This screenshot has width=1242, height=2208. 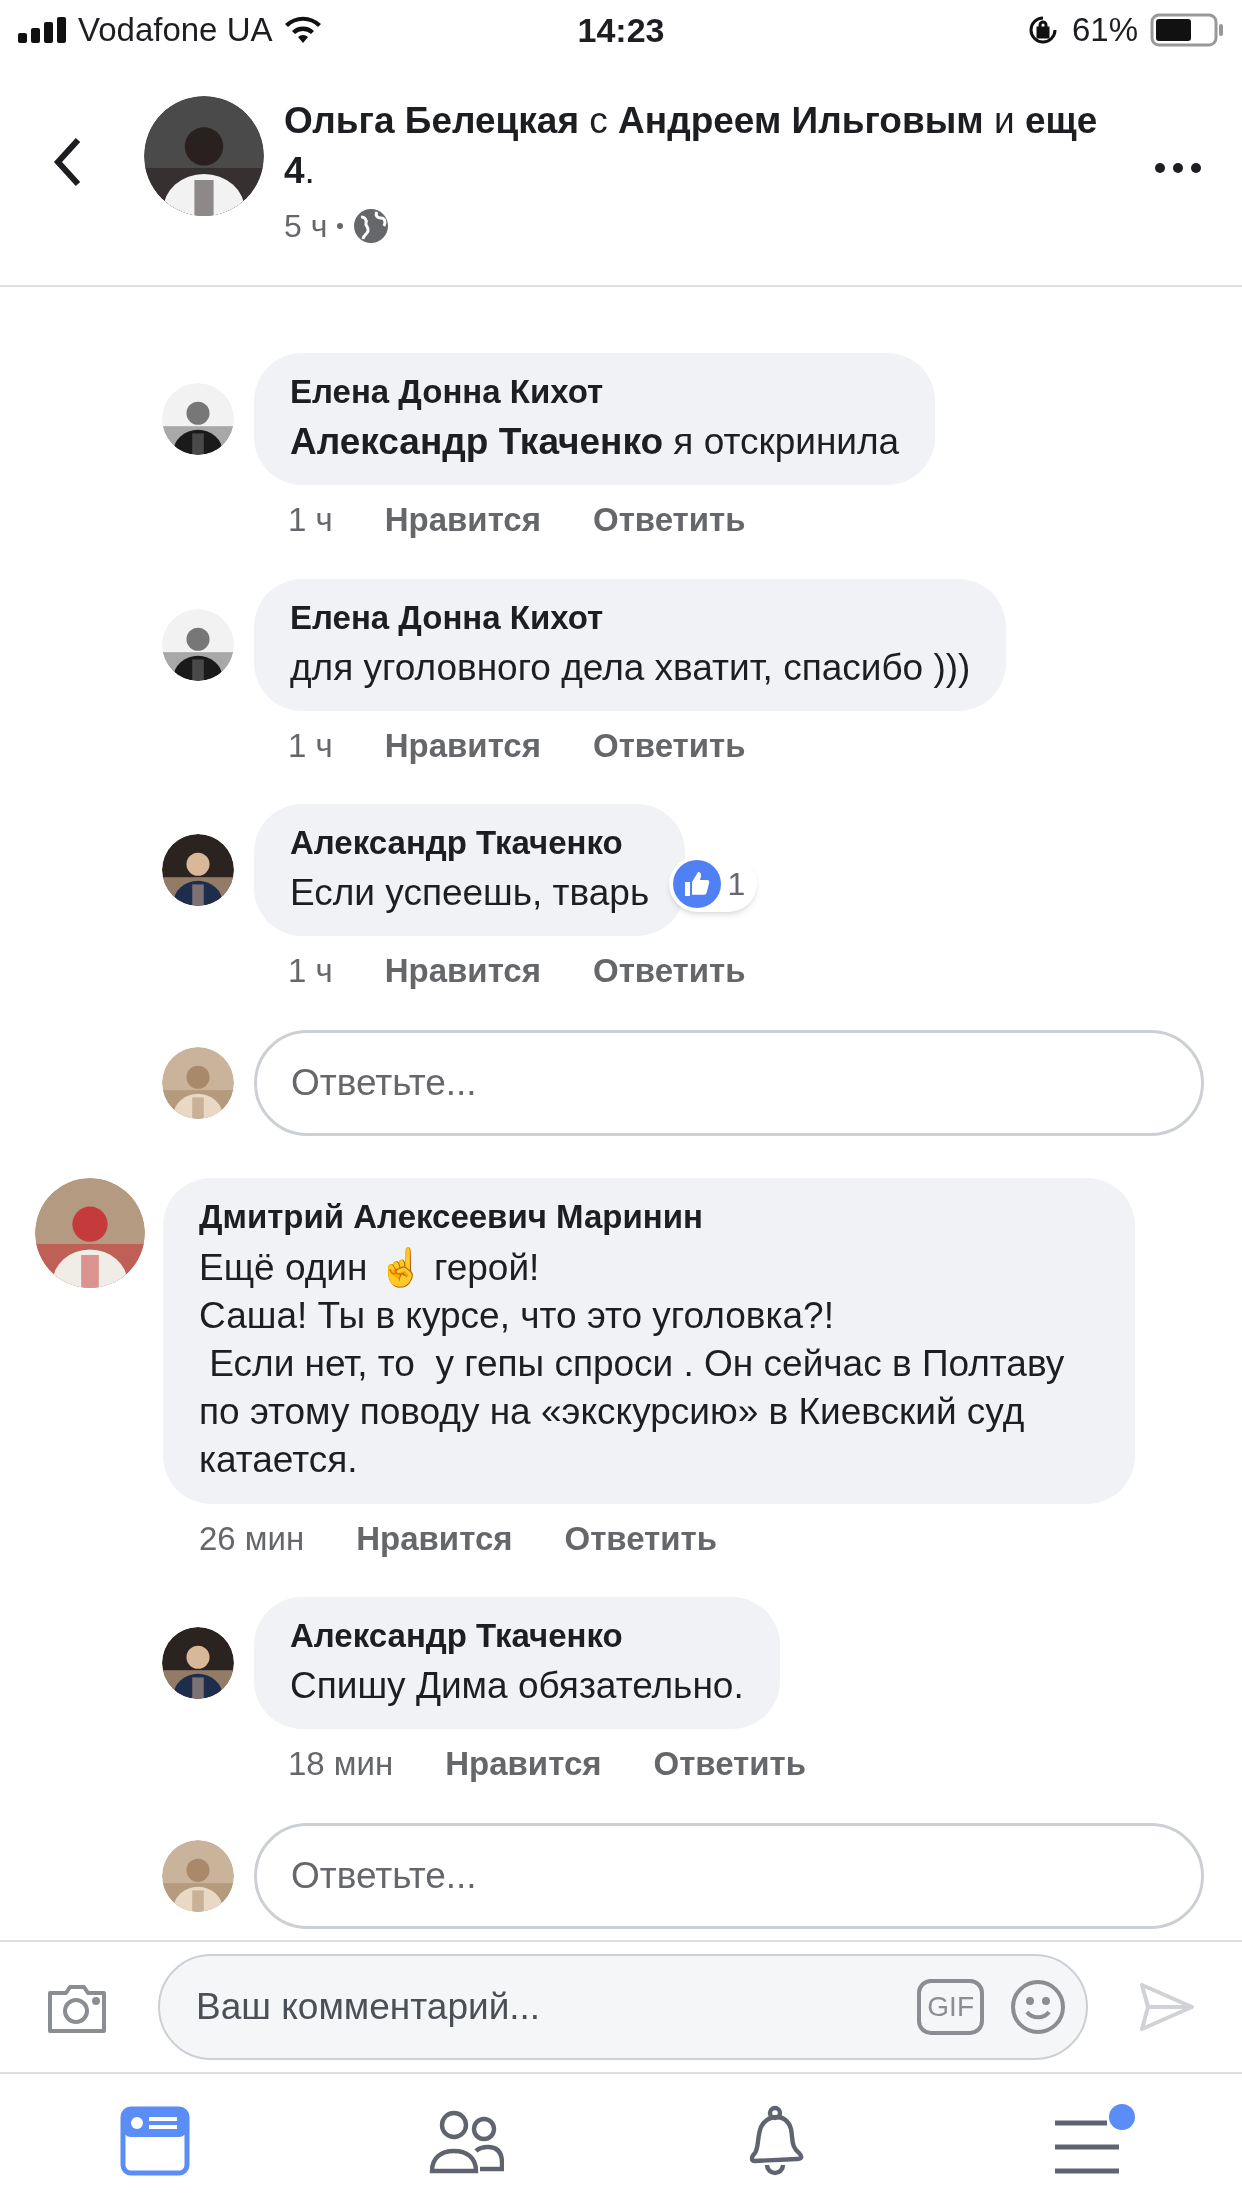 I want to click on reaction-badge: 1, so click(x=713, y=884).